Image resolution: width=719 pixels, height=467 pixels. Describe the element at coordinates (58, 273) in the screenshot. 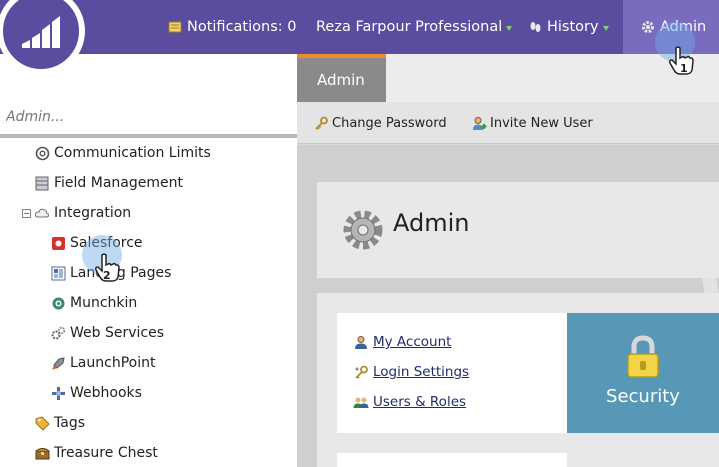

I see `landing-page-icon` at that location.